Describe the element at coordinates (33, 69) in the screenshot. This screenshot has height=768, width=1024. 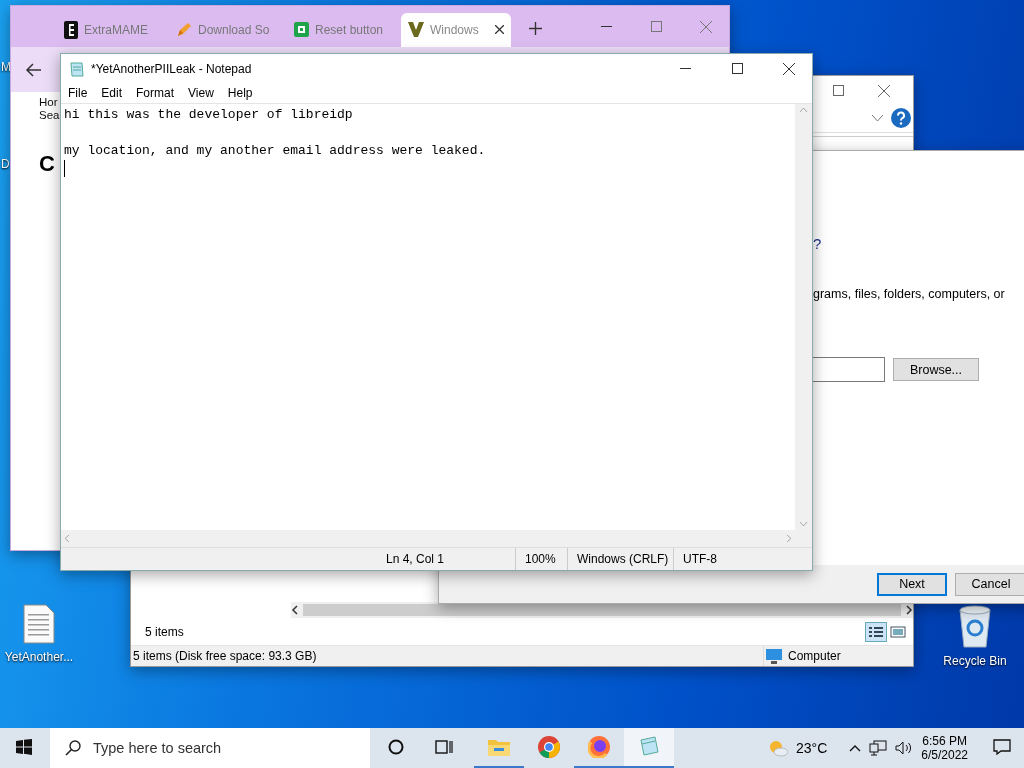
I see `back-arrow-icon` at that location.